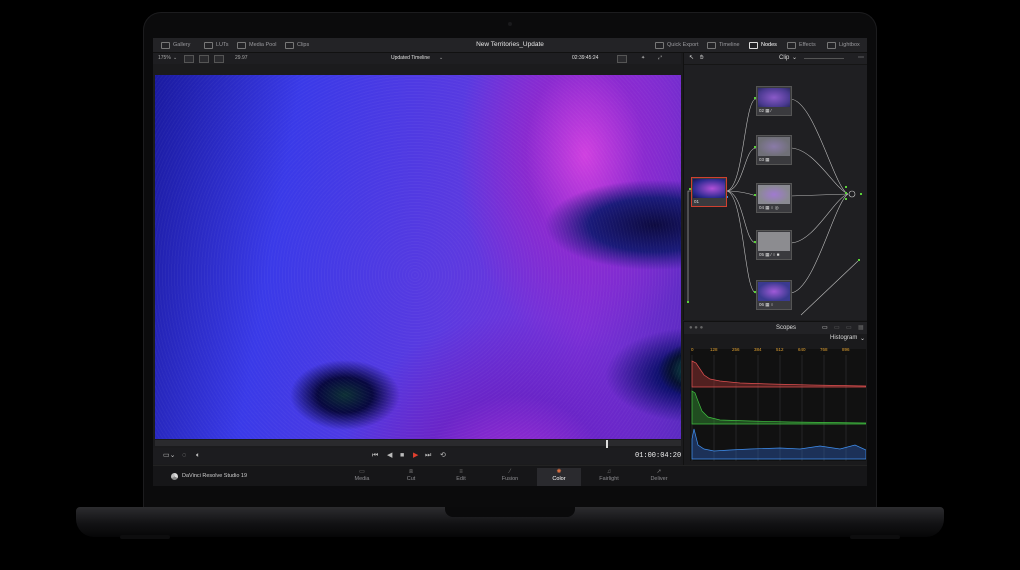 Image resolution: width=1020 pixels, height=570 pixels. I want to click on scope-type-label: Histogram, so click(844, 338).